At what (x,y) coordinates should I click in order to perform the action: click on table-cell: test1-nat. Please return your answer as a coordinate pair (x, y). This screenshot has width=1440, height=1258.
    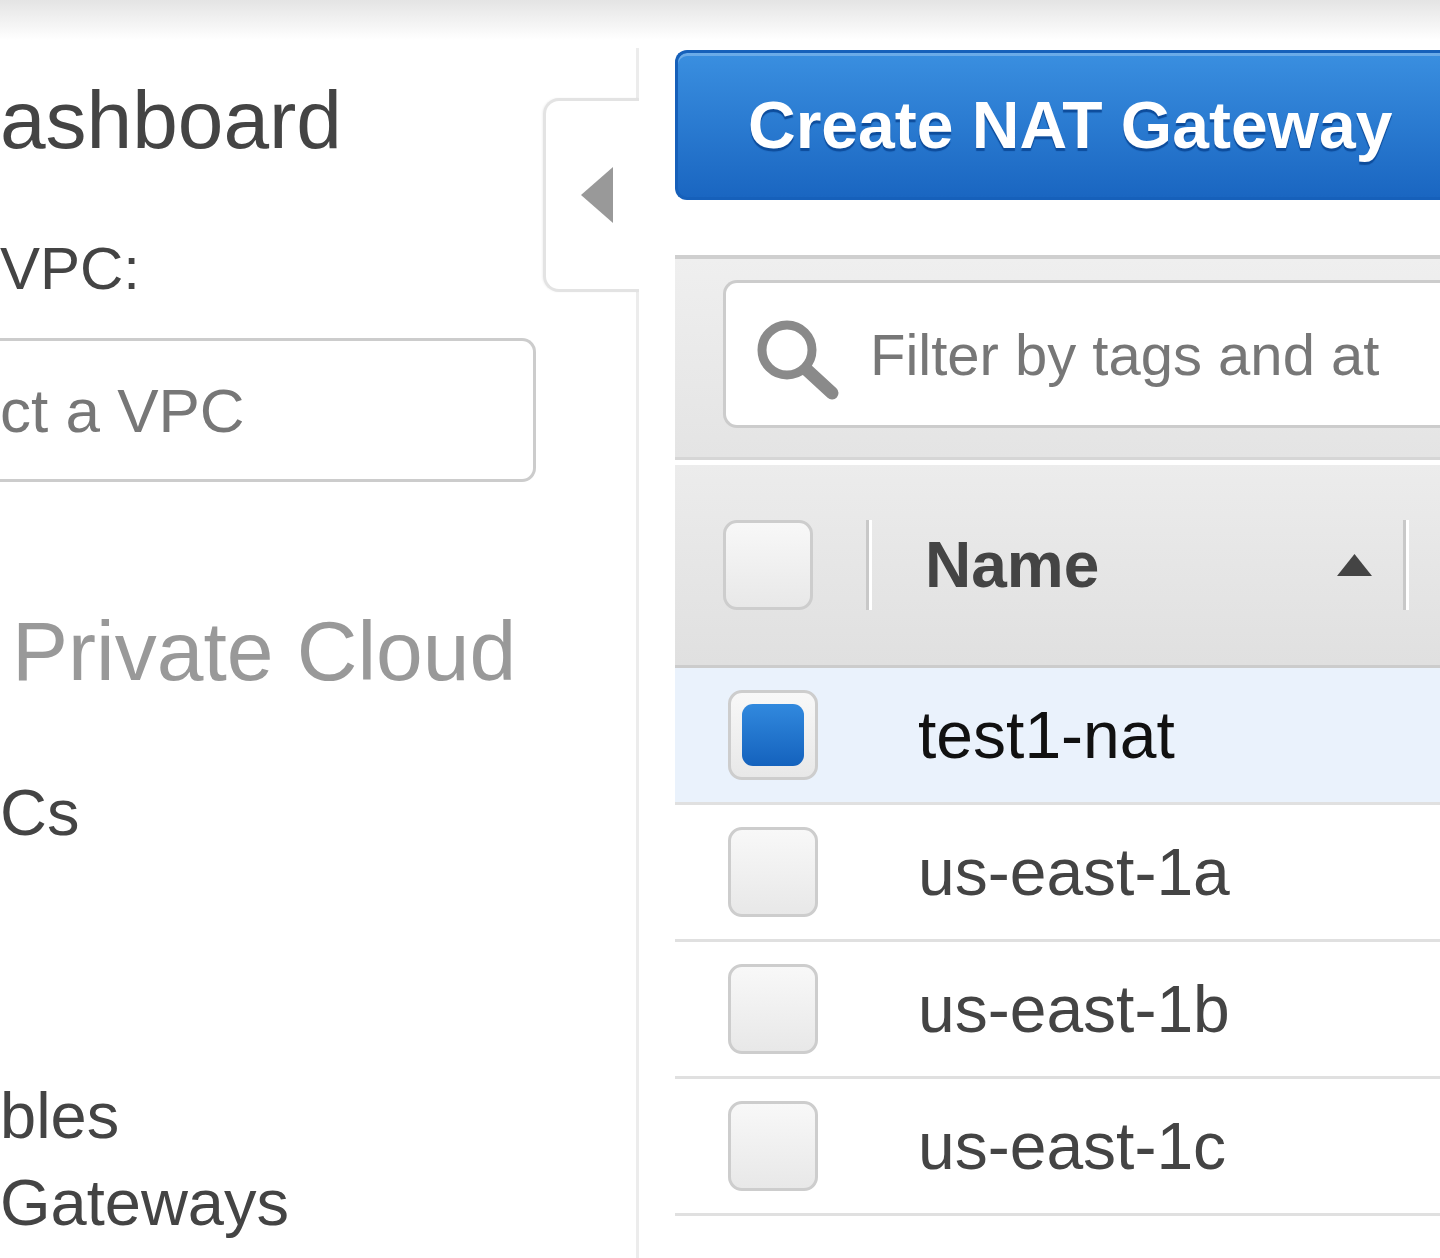
    Looking at the image, I should click on (1046, 735).